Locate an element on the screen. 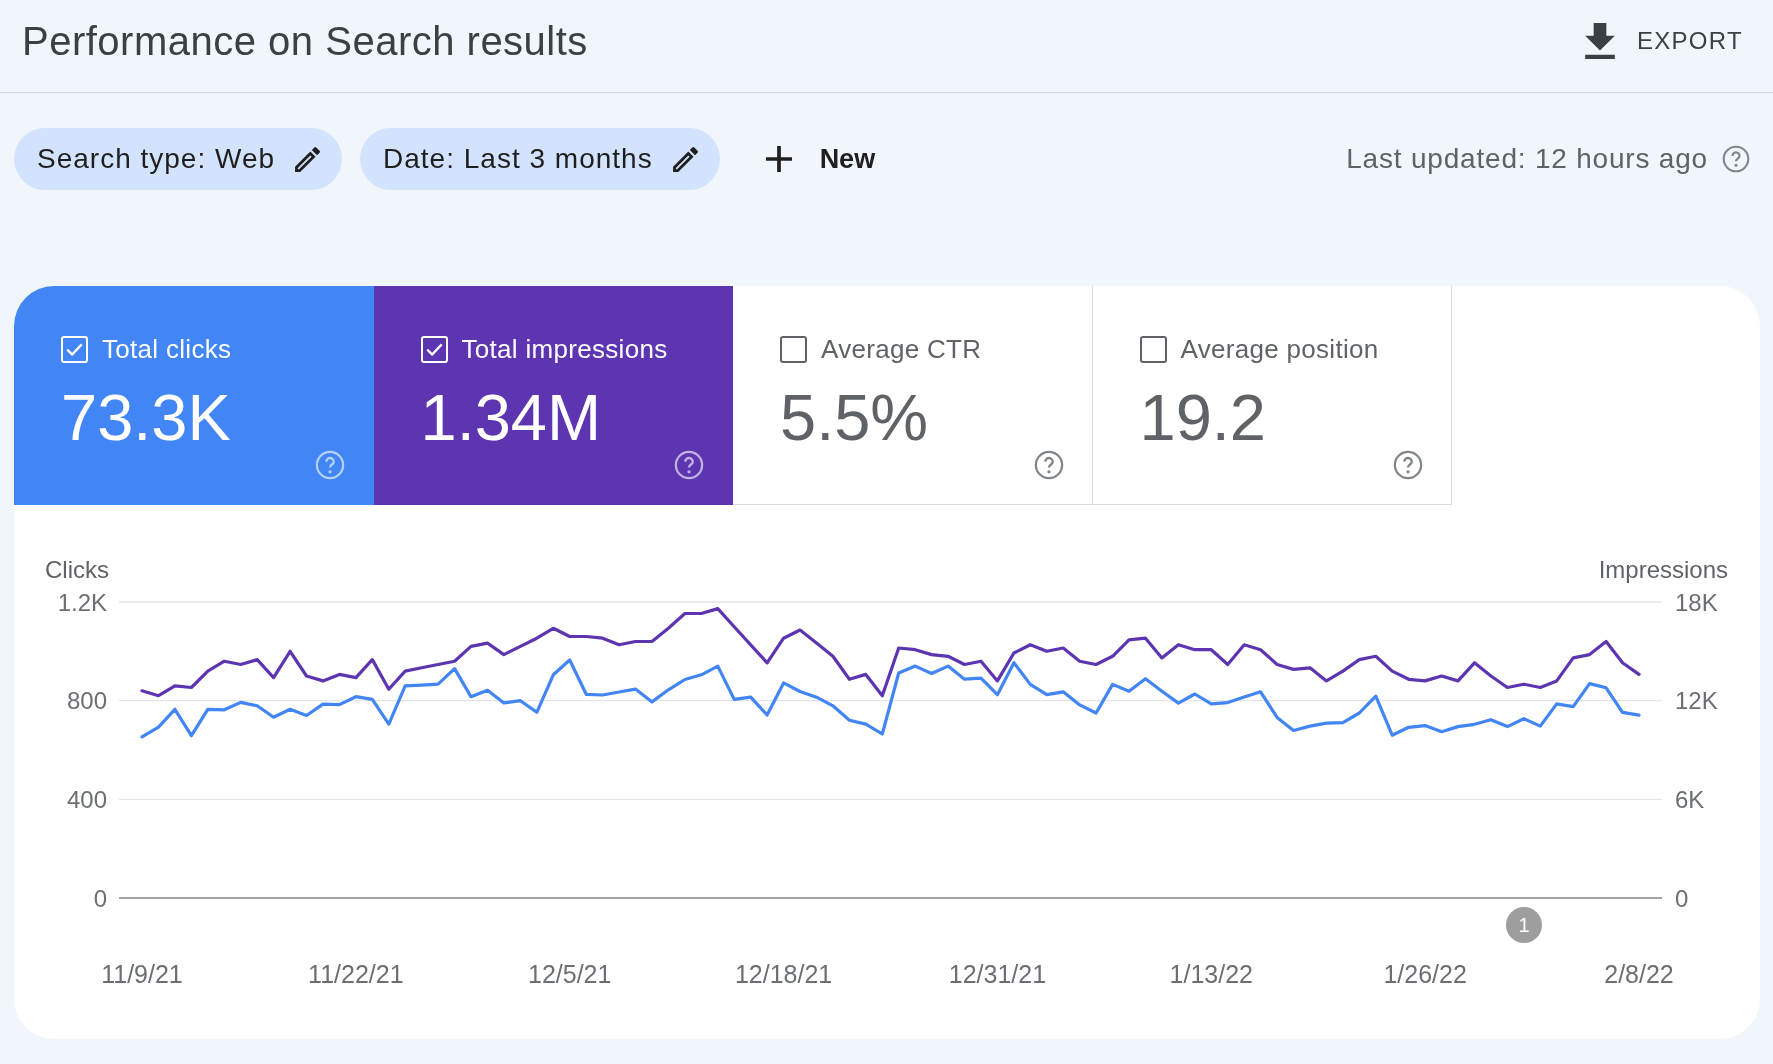 This screenshot has width=1773, height=1064. axis-label: 2/8/22 is located at coordinates (1639, 974).